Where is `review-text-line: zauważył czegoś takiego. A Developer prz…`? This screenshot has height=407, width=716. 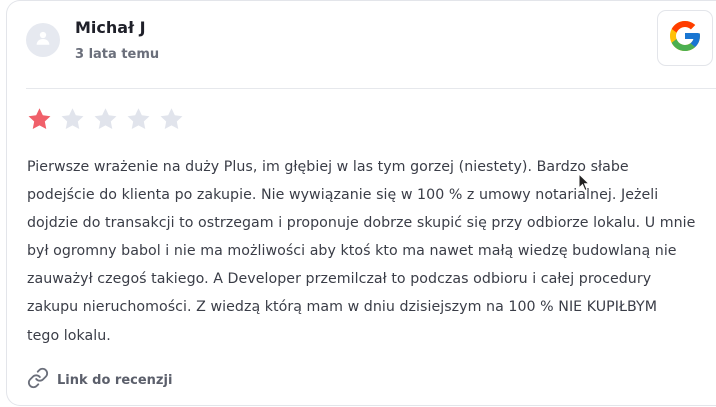 review-text-line: zauważył czegoś takiego. A Developer prz… is located at coordinates (339, 279).